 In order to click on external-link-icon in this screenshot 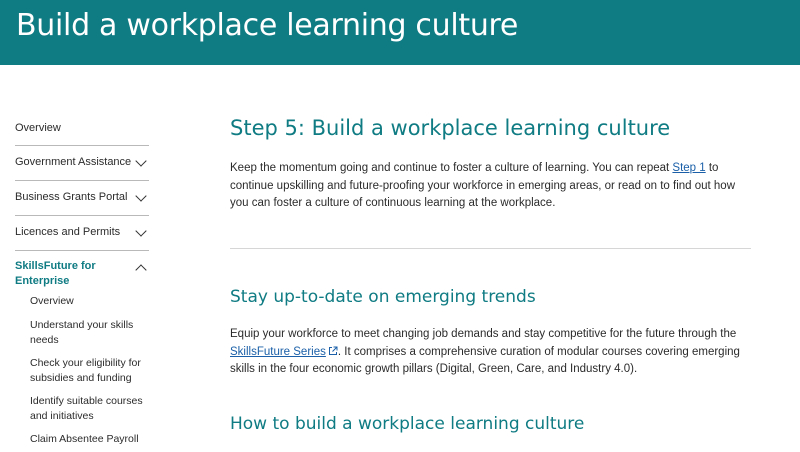, I will do `click(333, 351)`.